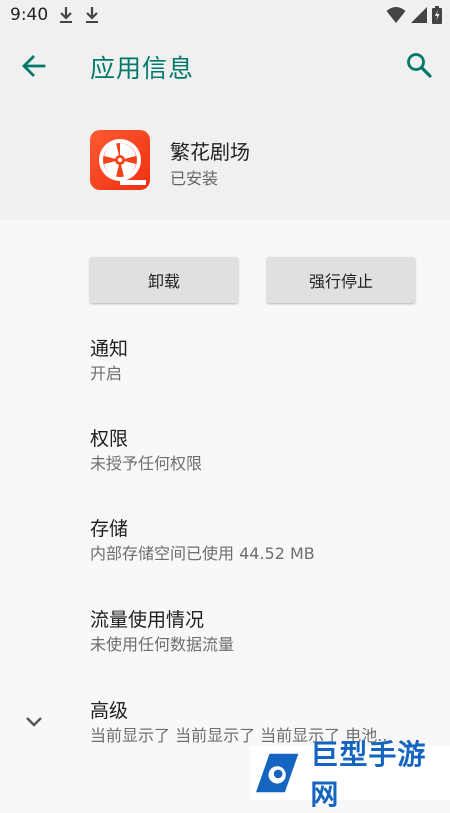  What do you see at coordinates (260, 451) in the screenshot?
I see `settings-item-permissions: 权限 未授予任何权限` at bounding box center [260, 451].